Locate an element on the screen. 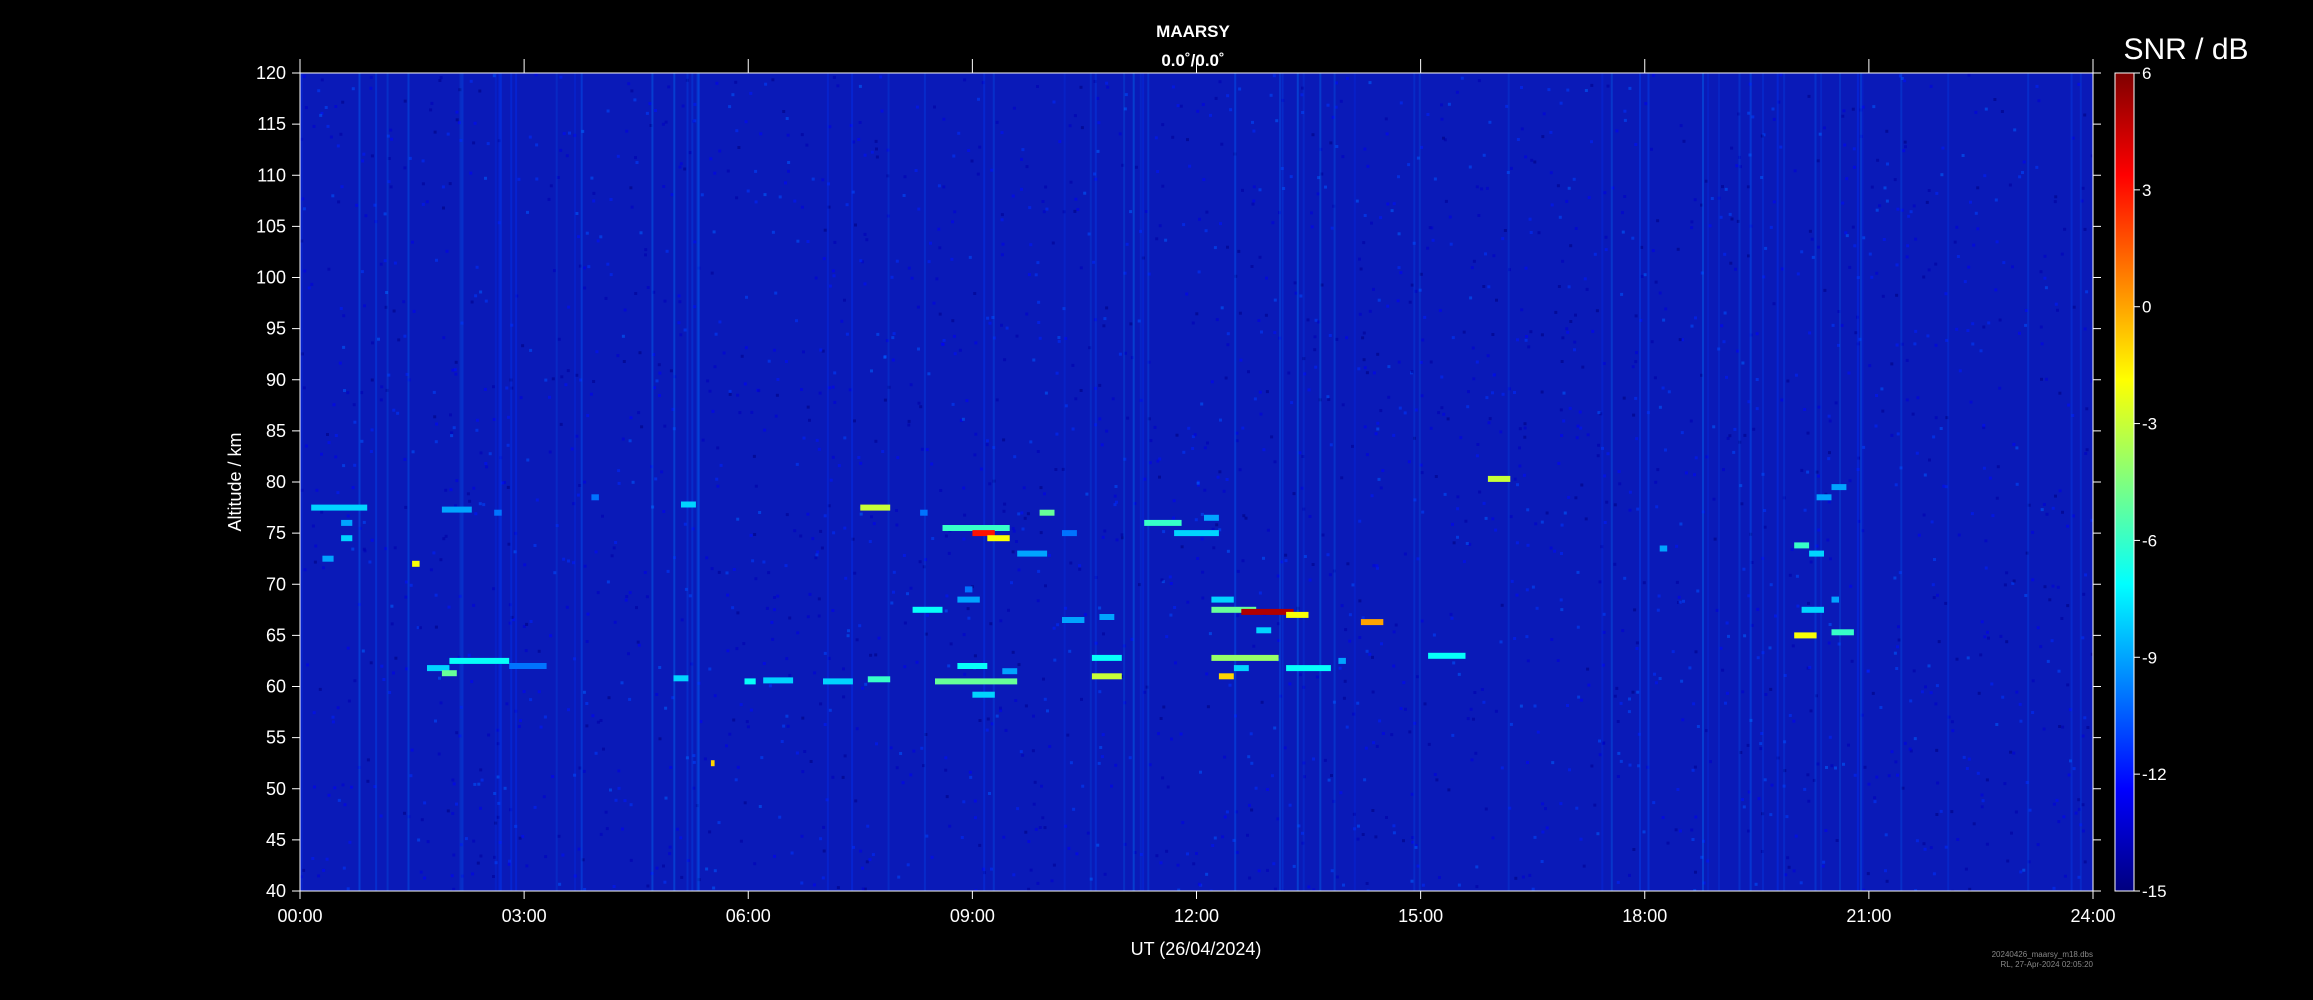 This screenshot has height=1000, width=2313. x-tick-label: 21:00 is located at coordinates (1868, 916).